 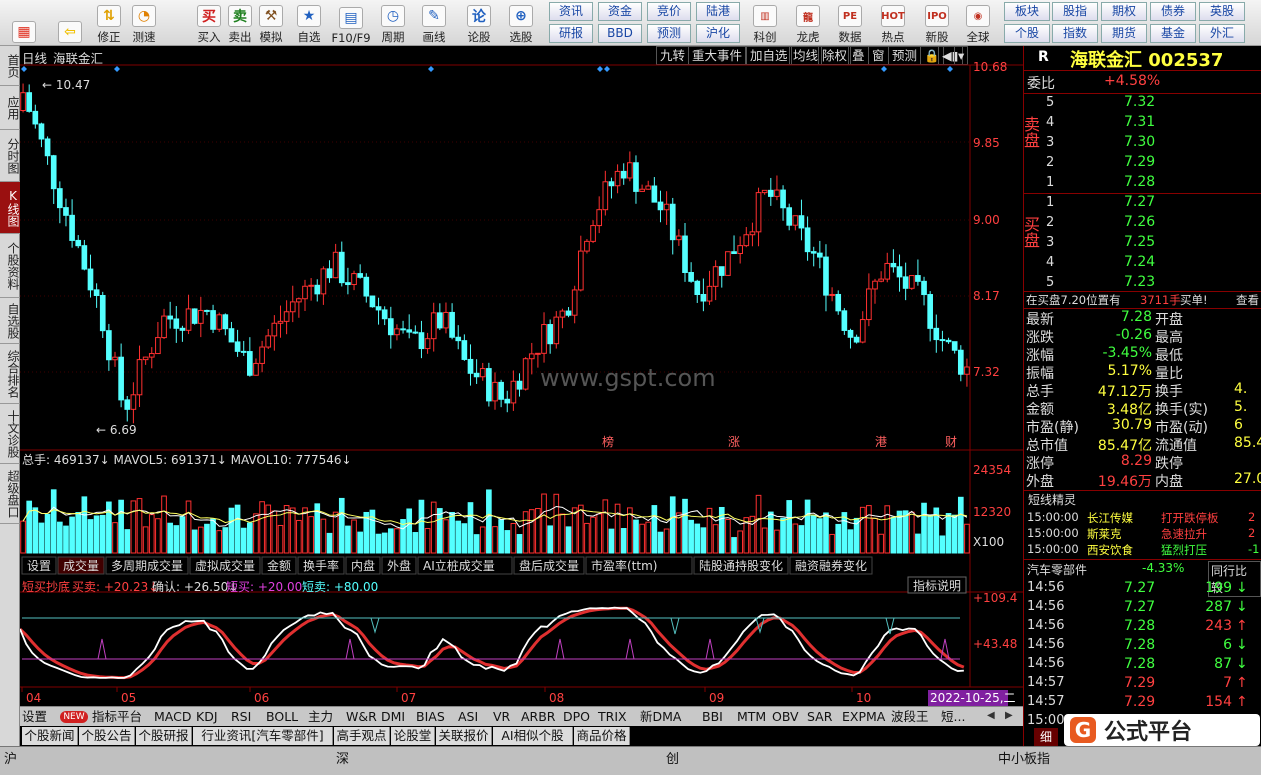 What do you see at coordinates (822, 717) in the screenshot?
I see `indicator-tab: SAR` at bounding box center [822, 717].